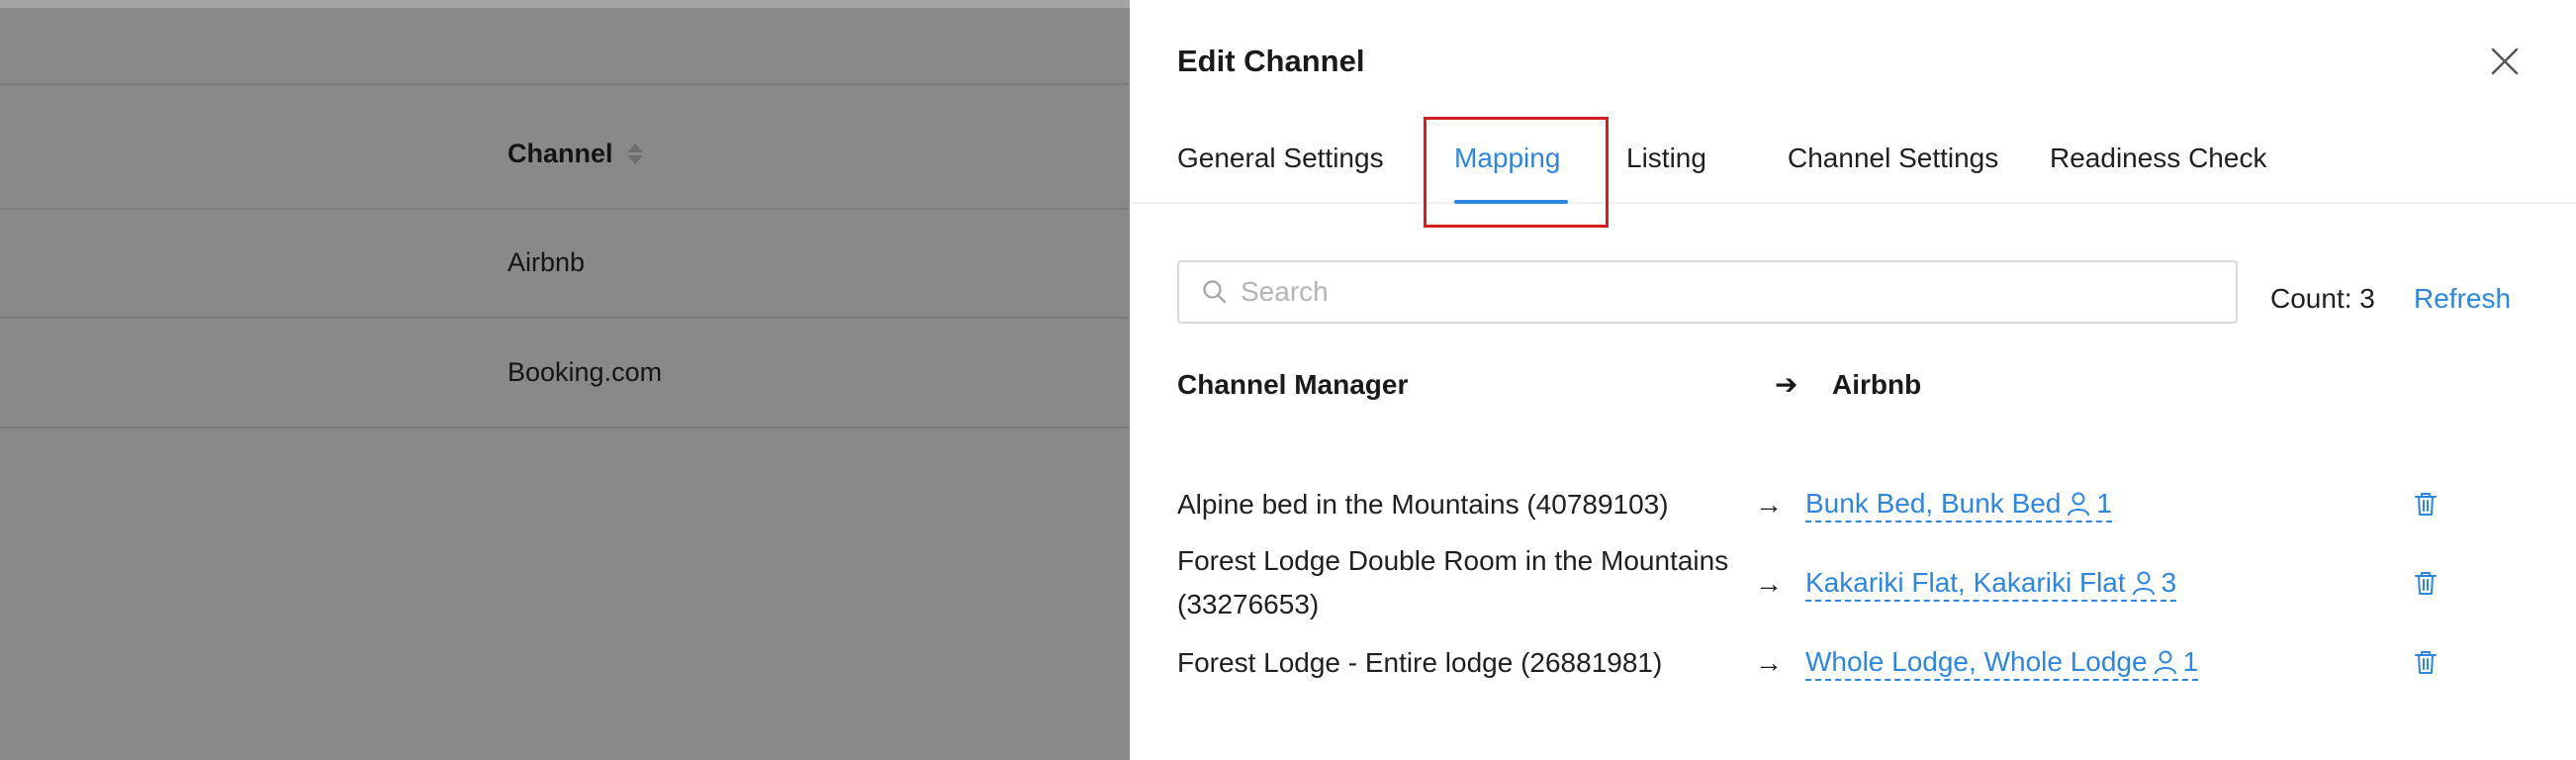 The width and height of the screenshot is (2576, 760). Describe the element at coordinates (1787, 384) in the screenshot. I see `column-arrow: ➔` at that location.